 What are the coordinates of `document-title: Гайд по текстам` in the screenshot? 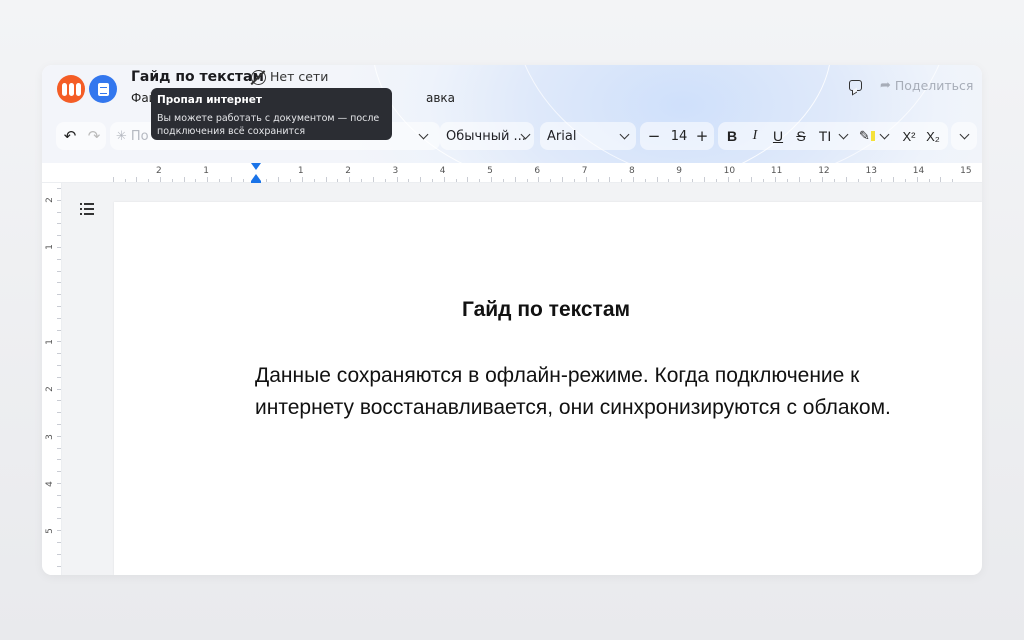 It's located at (197, 77).